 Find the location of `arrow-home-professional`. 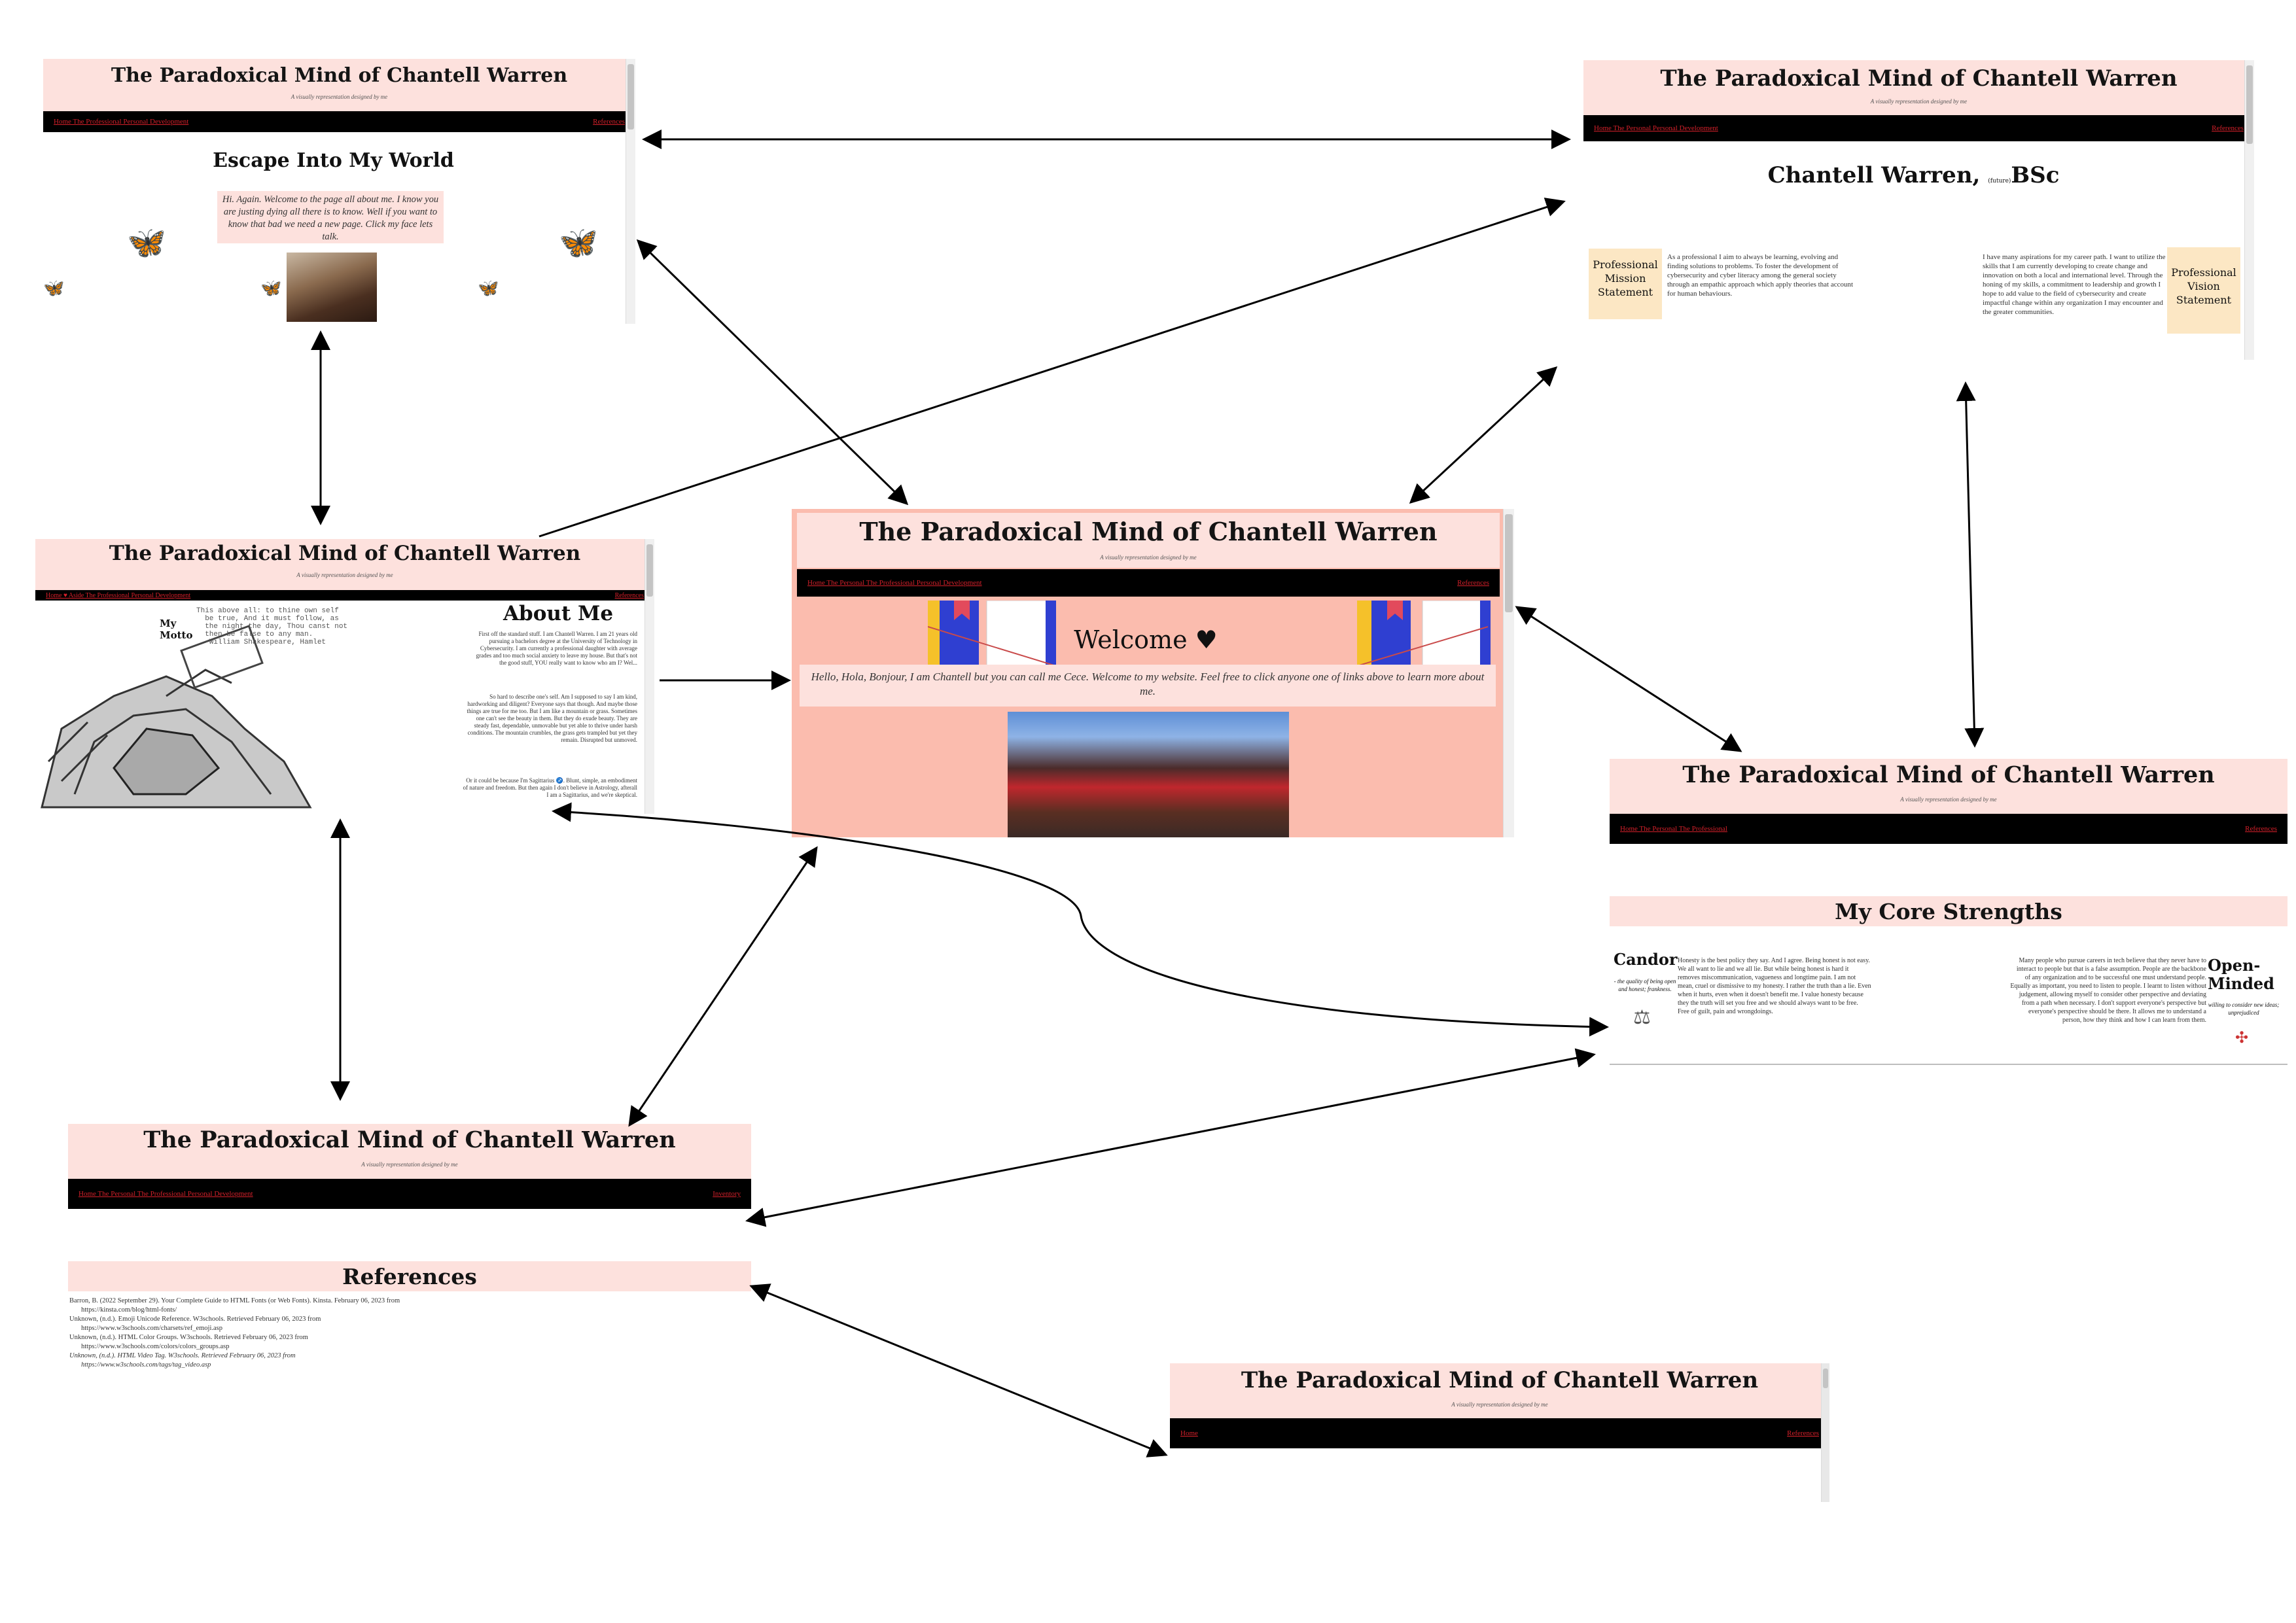

arrow-home-professional is located at coordinates (1483, 435).